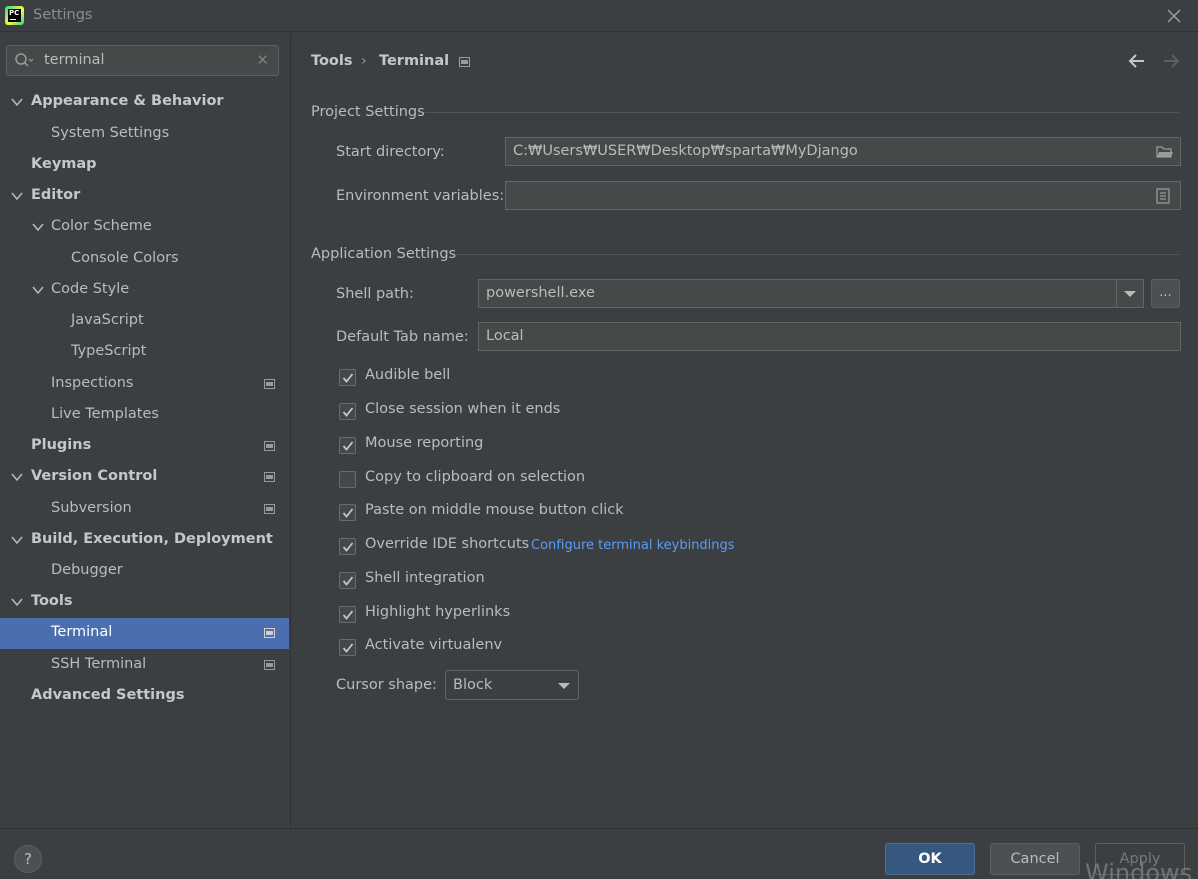 The height and width of the screenshot is (879, 1198). What do you see at coordinates (144, 102) in the screenshot?
I see `sidebar-item-appearance-behavior: Appearance & Behavior` at bounding box center [144, 102].